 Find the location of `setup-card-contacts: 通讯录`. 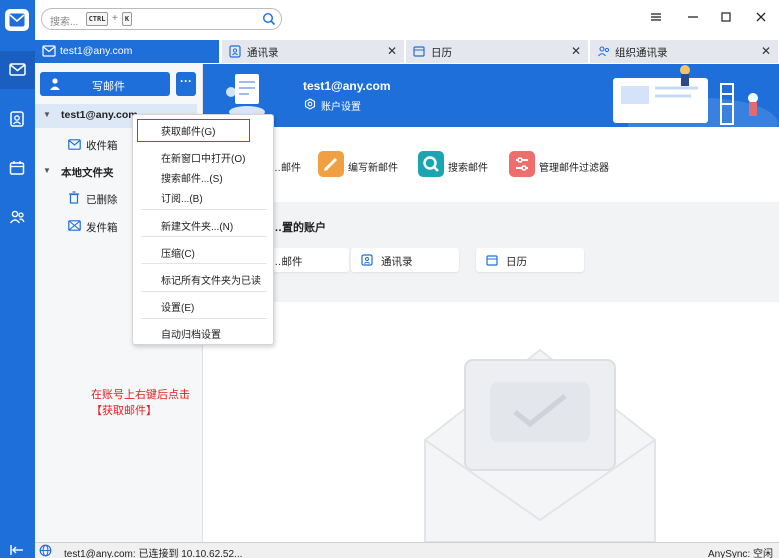

setup-card-contacts: 通讯录 is located at coordinates (405, 260).